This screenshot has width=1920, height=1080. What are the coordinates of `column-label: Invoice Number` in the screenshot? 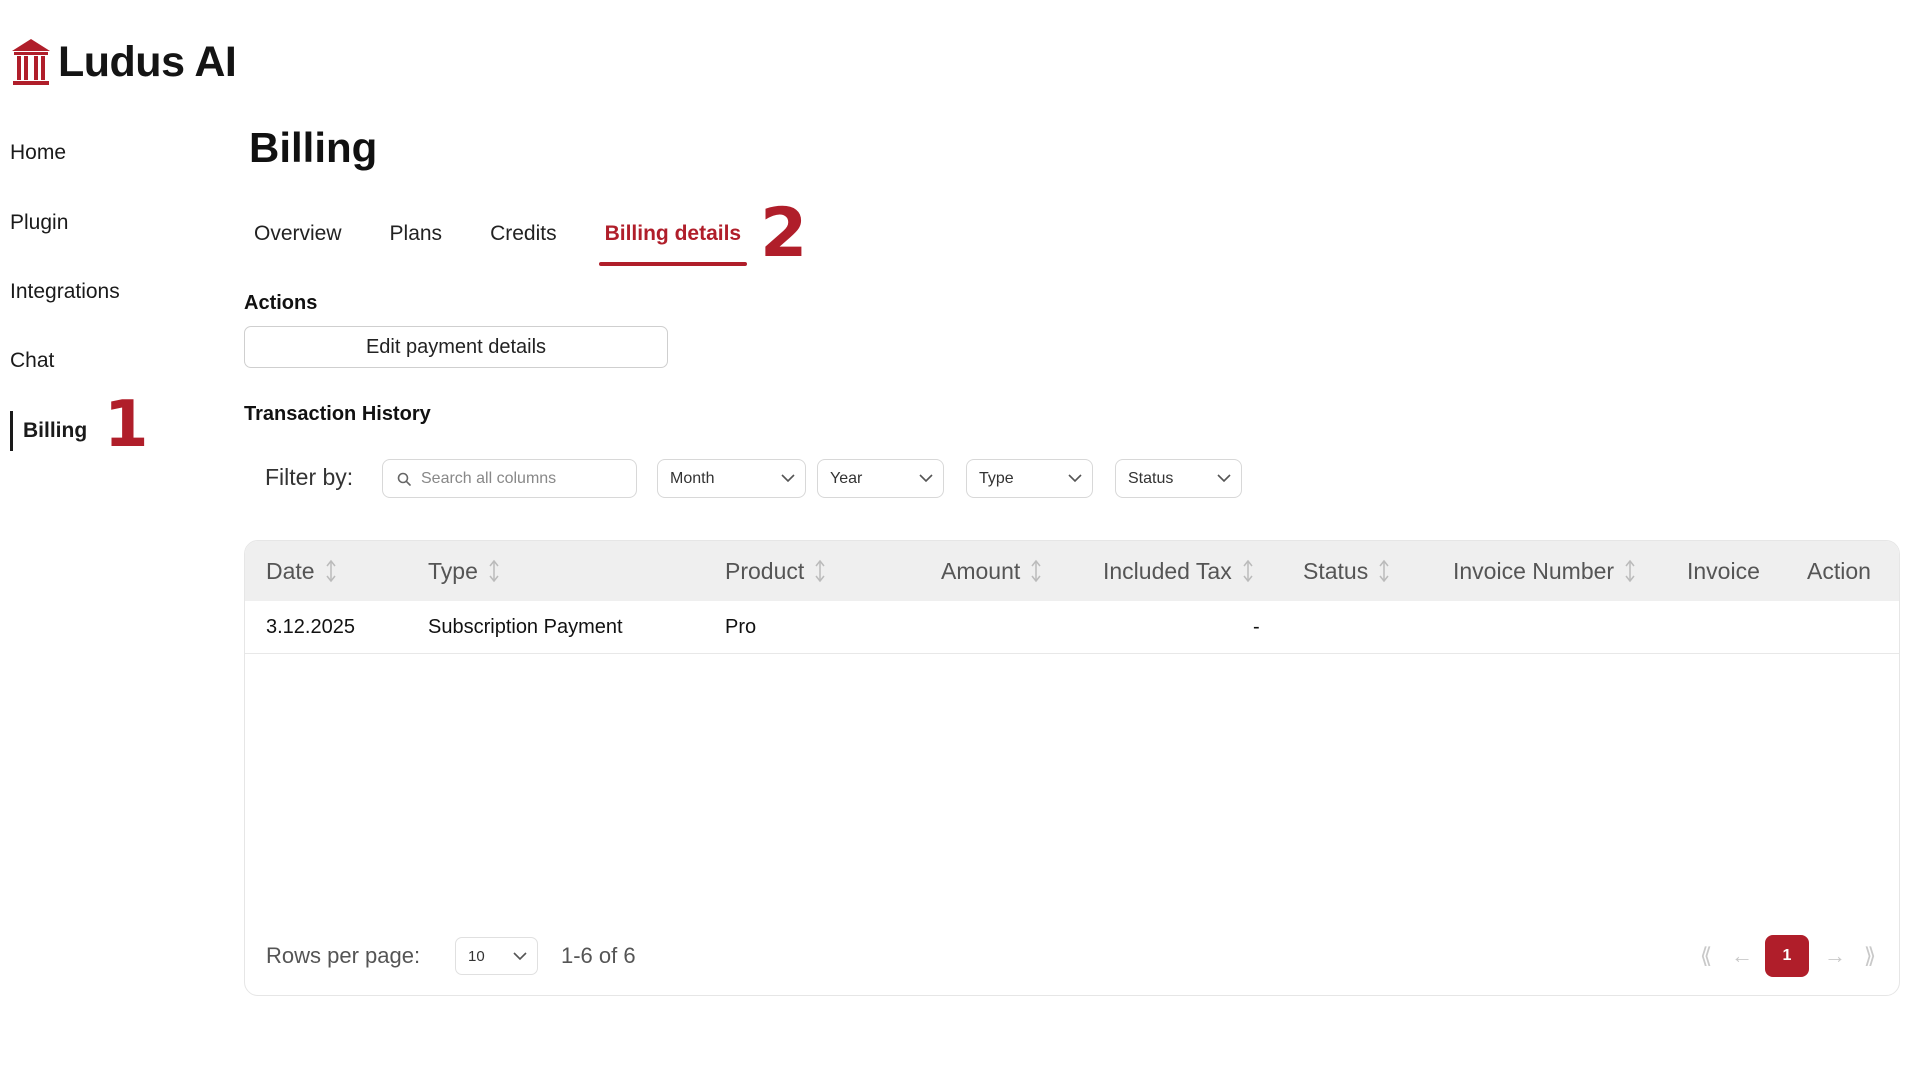 It's located at (1534, 570).